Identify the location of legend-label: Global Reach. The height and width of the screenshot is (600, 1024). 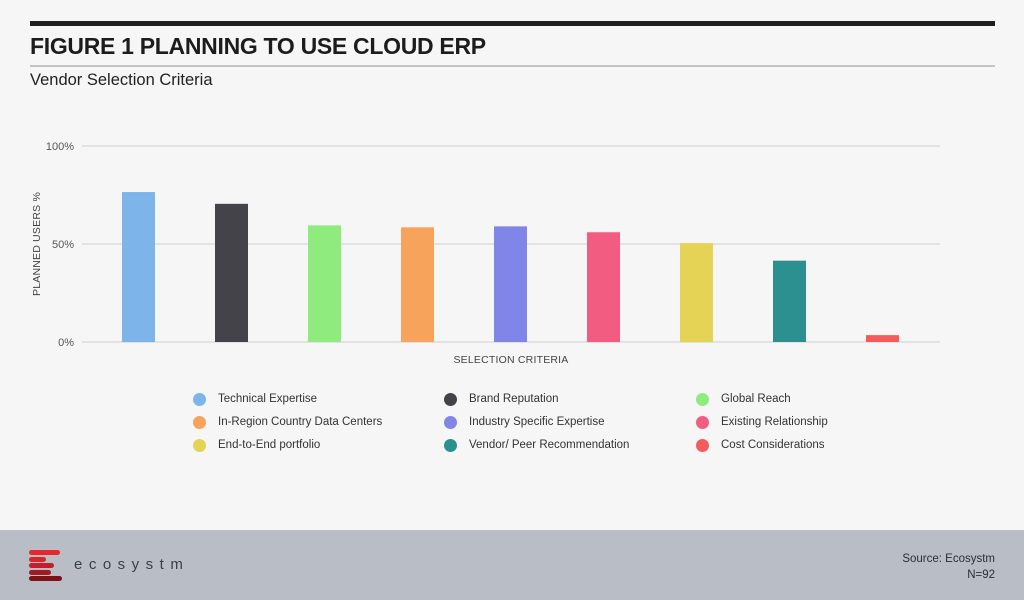
(756, 399).